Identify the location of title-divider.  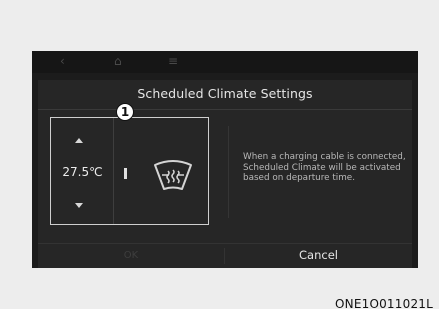
(225, 109).